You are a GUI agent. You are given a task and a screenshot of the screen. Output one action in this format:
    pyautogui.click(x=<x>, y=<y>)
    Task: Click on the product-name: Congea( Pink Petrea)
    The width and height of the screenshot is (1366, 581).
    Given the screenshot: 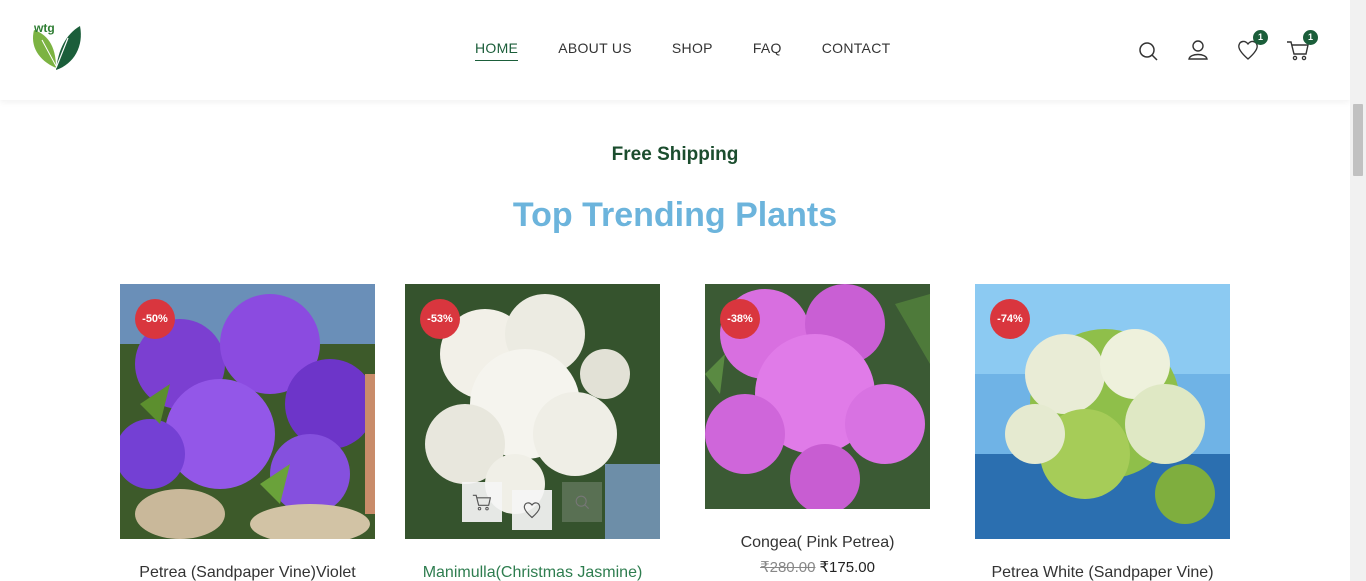 What is the action you would take?
    pyautogui.click(x=817, y=543)
    